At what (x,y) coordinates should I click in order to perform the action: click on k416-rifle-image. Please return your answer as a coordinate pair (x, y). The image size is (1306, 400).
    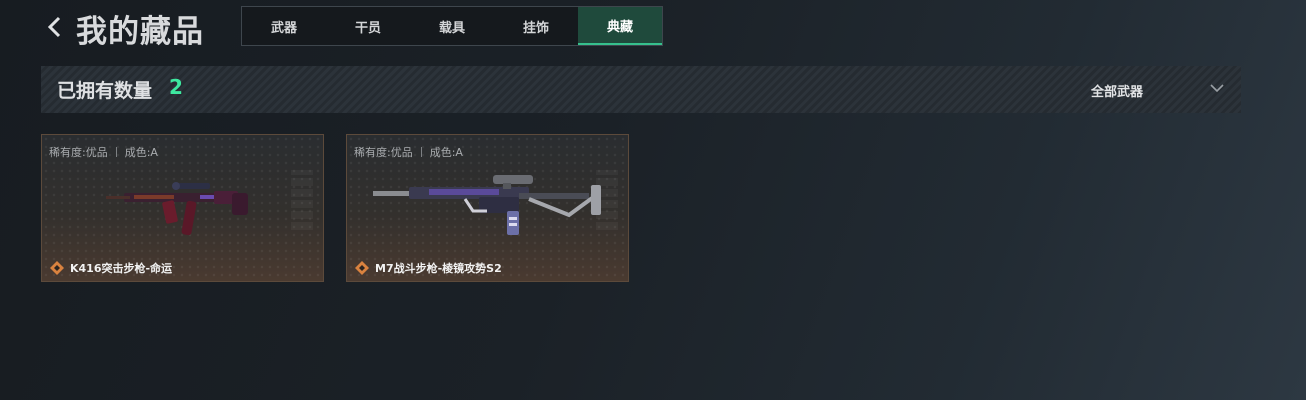
    Looking at the image, I should click on (177, 209).